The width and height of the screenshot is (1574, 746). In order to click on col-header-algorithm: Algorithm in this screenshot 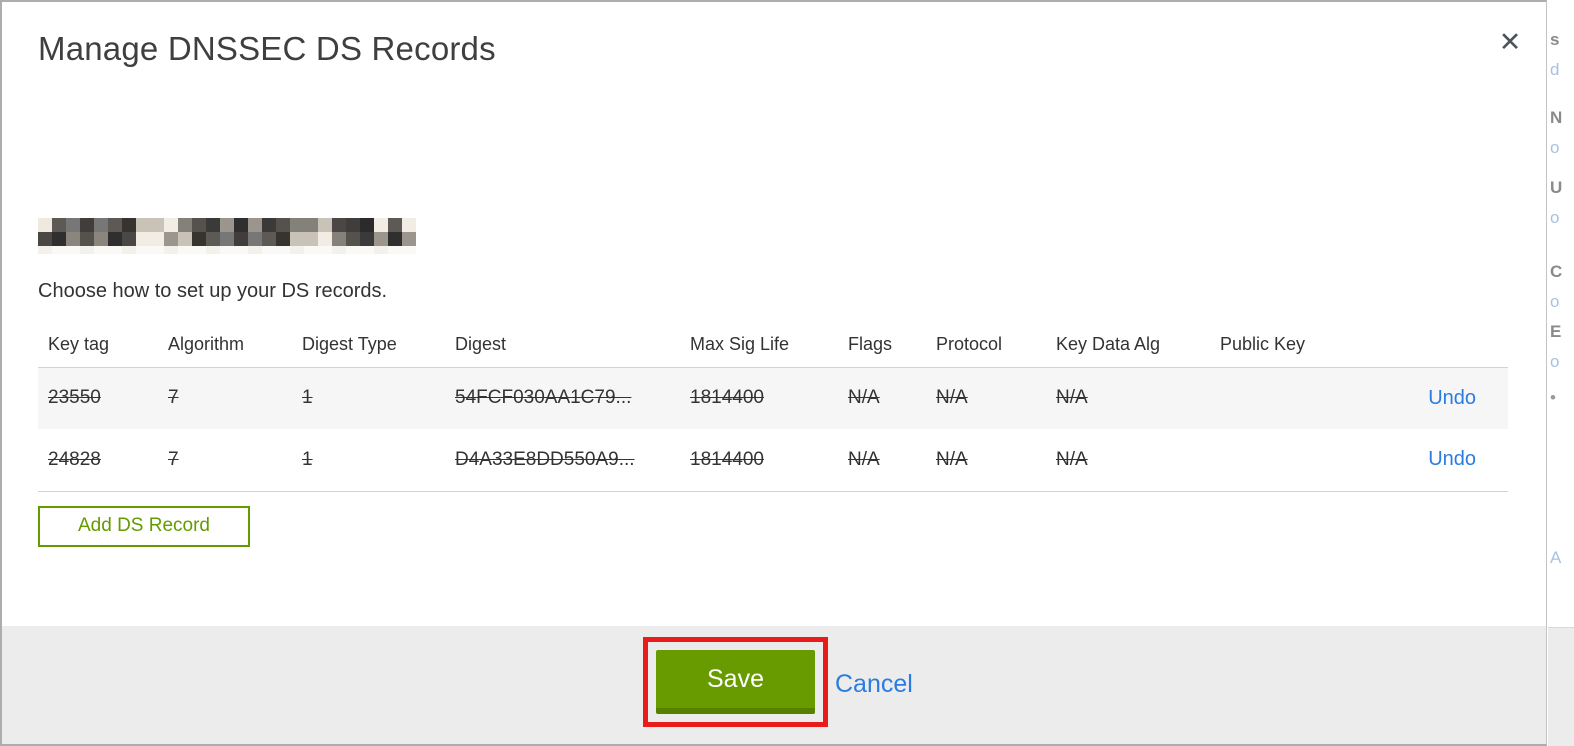, I will do `click(235, 345)`.